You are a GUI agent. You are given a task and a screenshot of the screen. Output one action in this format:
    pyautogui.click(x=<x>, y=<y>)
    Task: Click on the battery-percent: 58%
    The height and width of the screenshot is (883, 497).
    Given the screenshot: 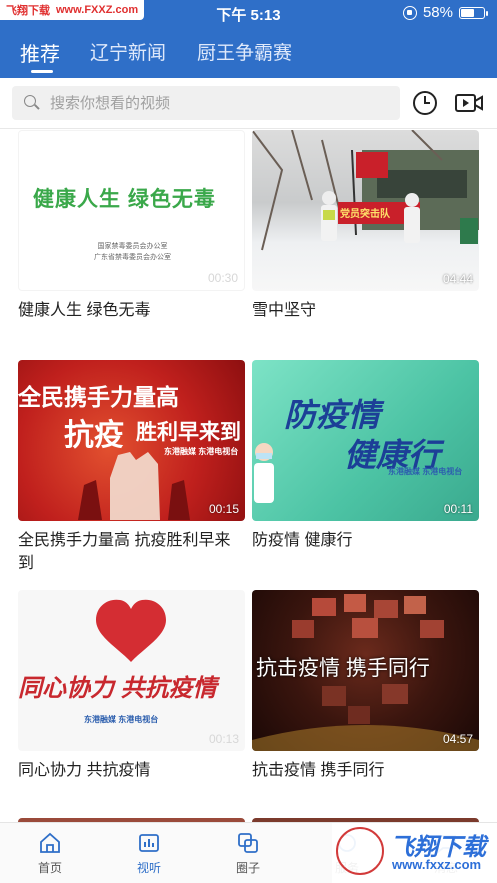 What is the action you would take?
    pyautogui.click(x=437, y=12)
    